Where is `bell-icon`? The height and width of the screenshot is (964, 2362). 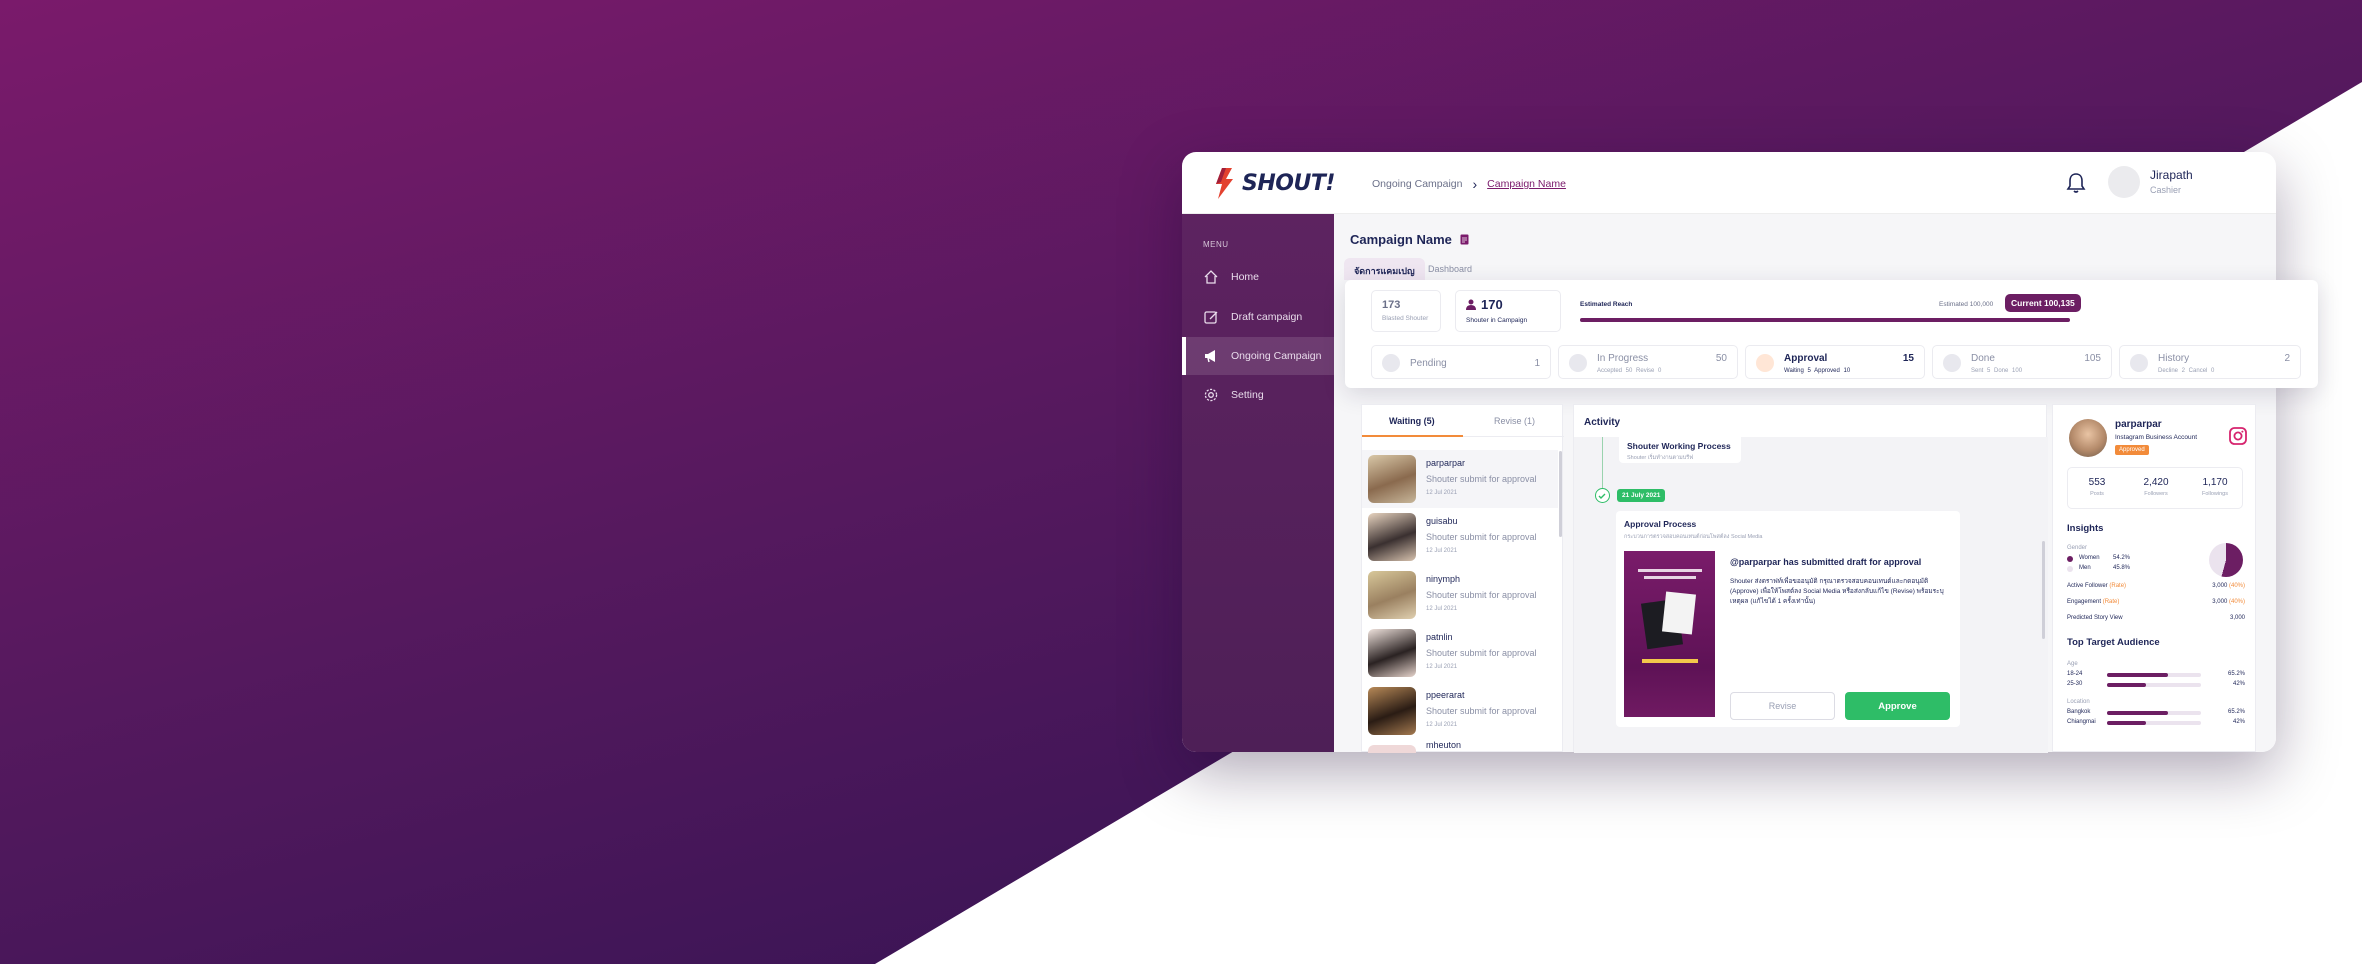
bell-icon is located at coordinates (2076, 183).